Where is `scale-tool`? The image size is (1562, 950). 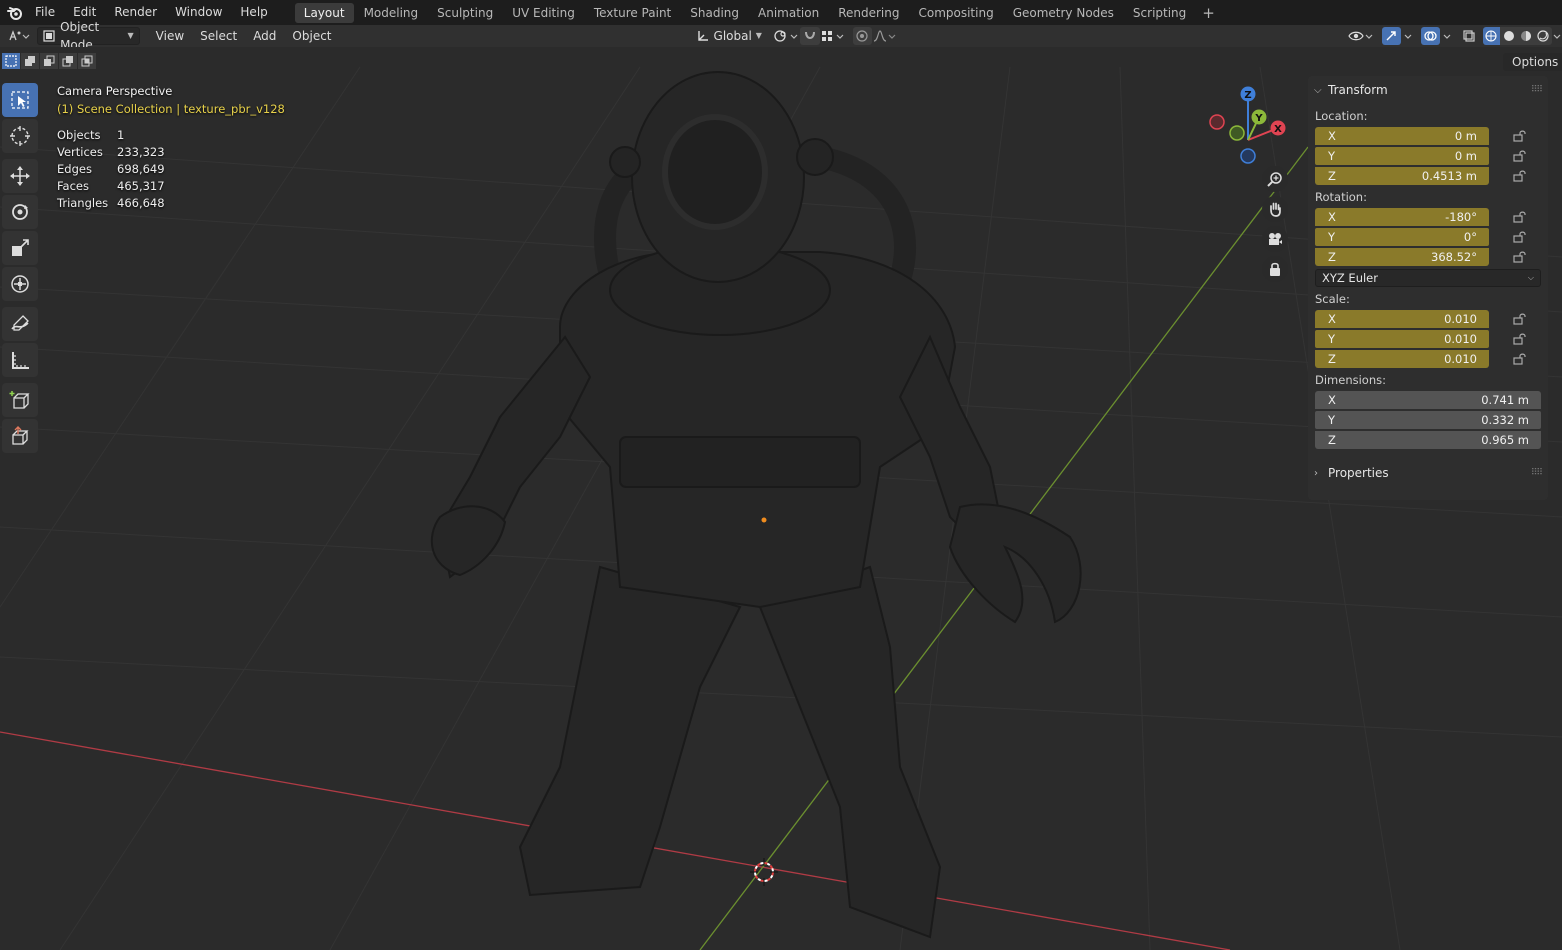 scale-tool is located at coordinates (20, 248).